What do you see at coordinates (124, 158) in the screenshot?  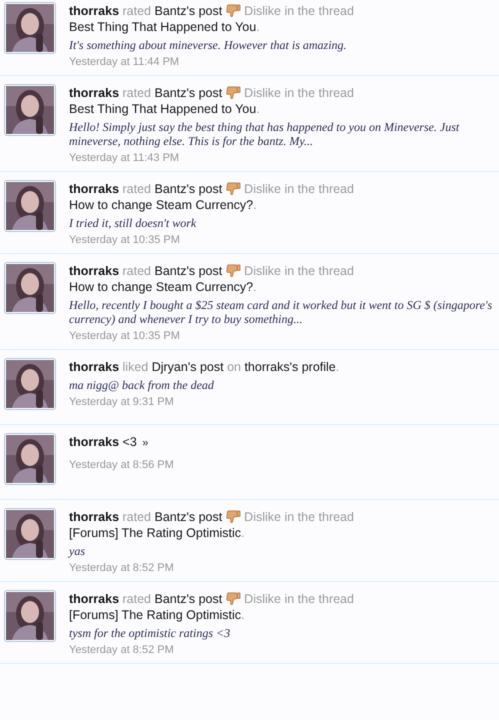 I see `timestamp: Yesterday at 11:43 PM` at bounding box center [124, 158].